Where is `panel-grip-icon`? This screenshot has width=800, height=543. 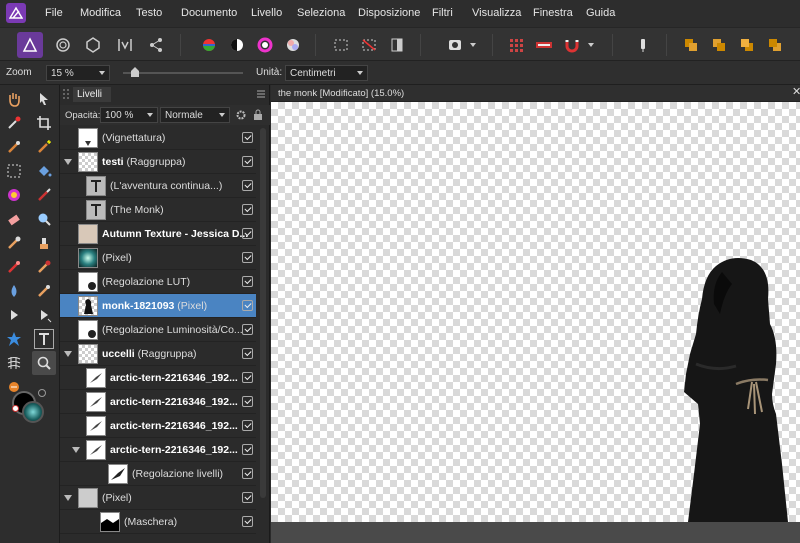 panel-grip-icon is located at coordinates (66, 94).